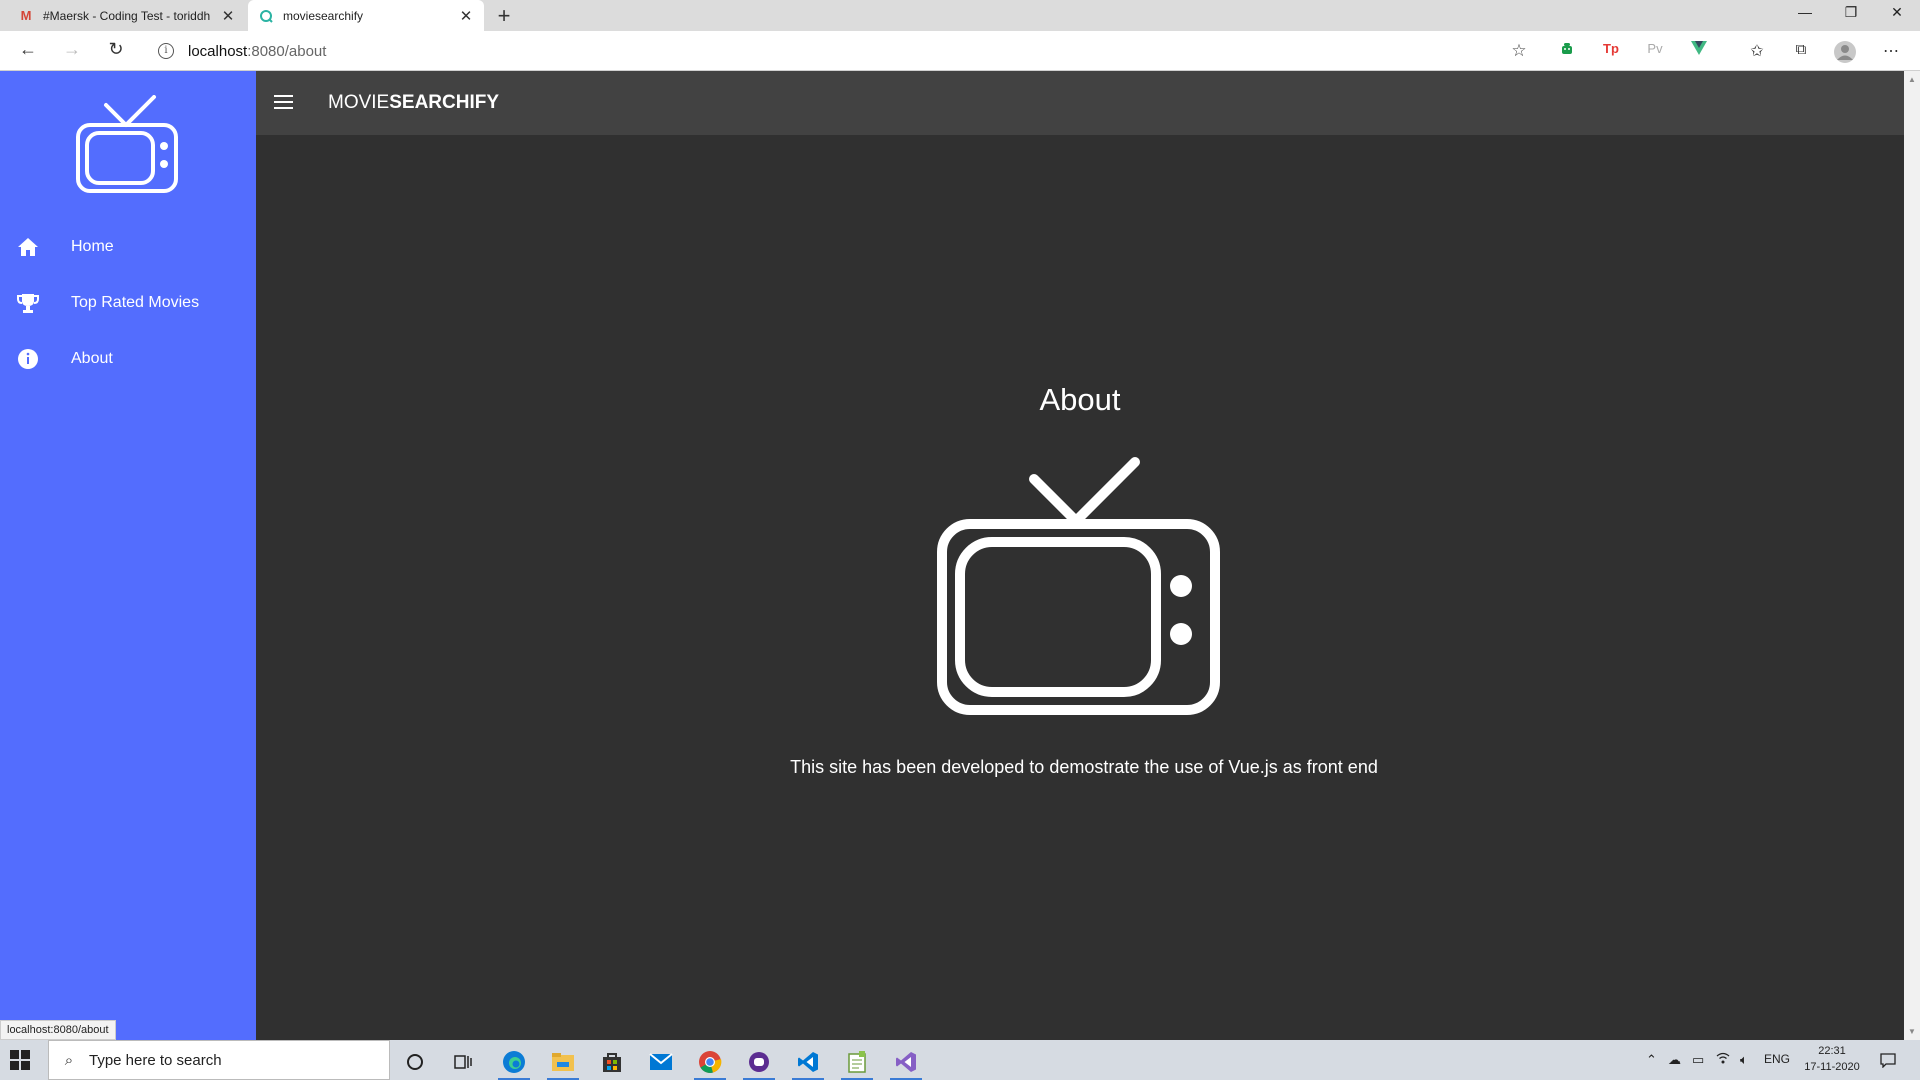 The width and height of the screenshot is (1920, 1080). I want to click on app-title: MOVIESEARCHIFY, so click(413, 103).